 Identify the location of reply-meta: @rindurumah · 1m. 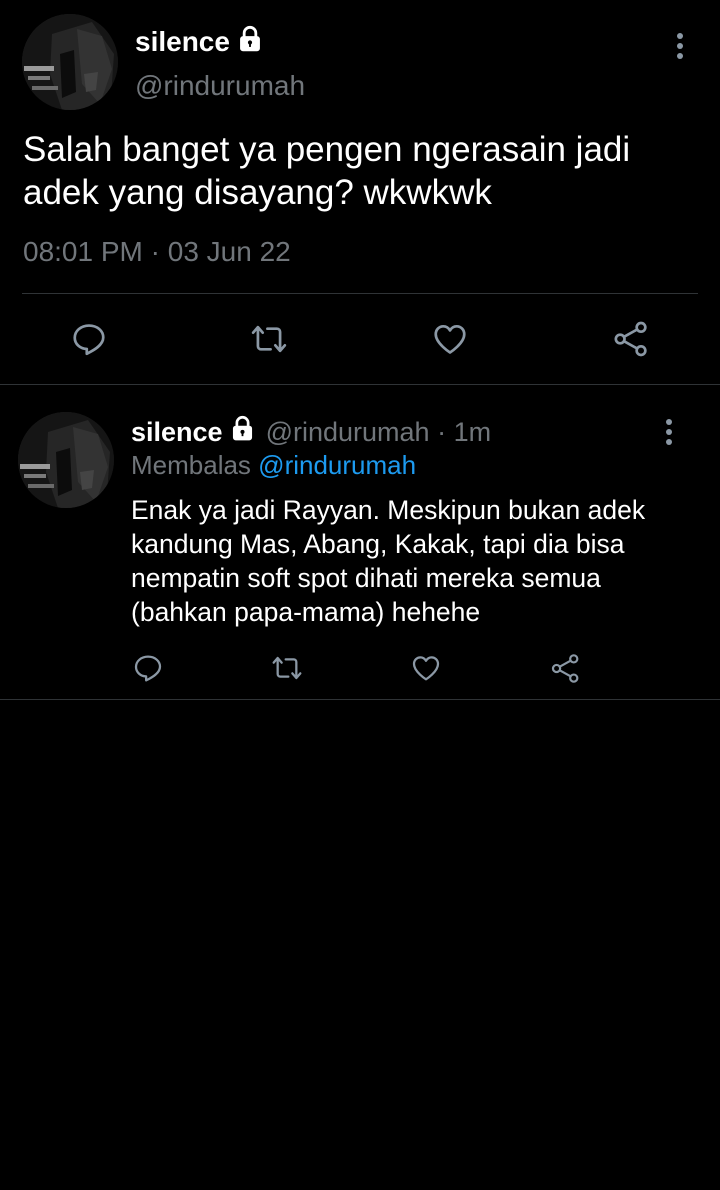
(379, 432).